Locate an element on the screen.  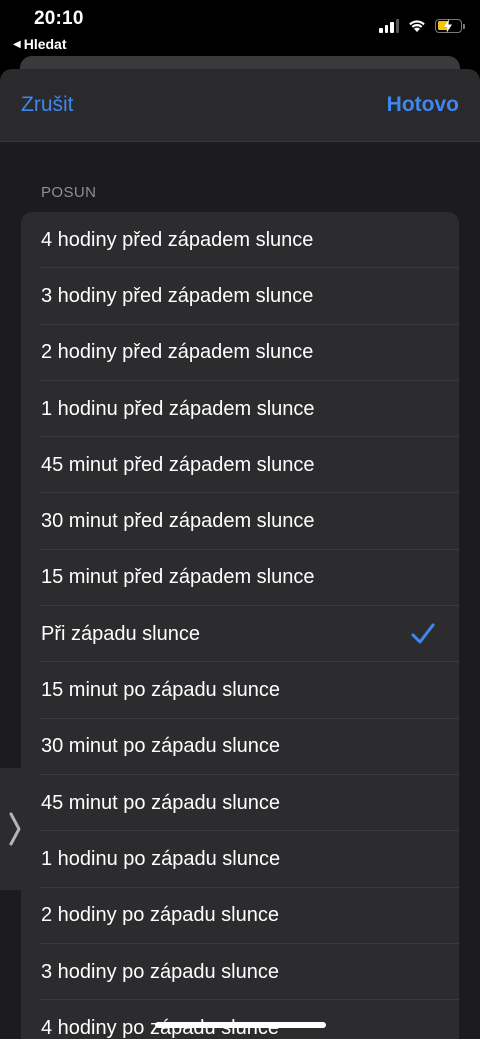
side-panel-handle is located at coordinates (15, 829).